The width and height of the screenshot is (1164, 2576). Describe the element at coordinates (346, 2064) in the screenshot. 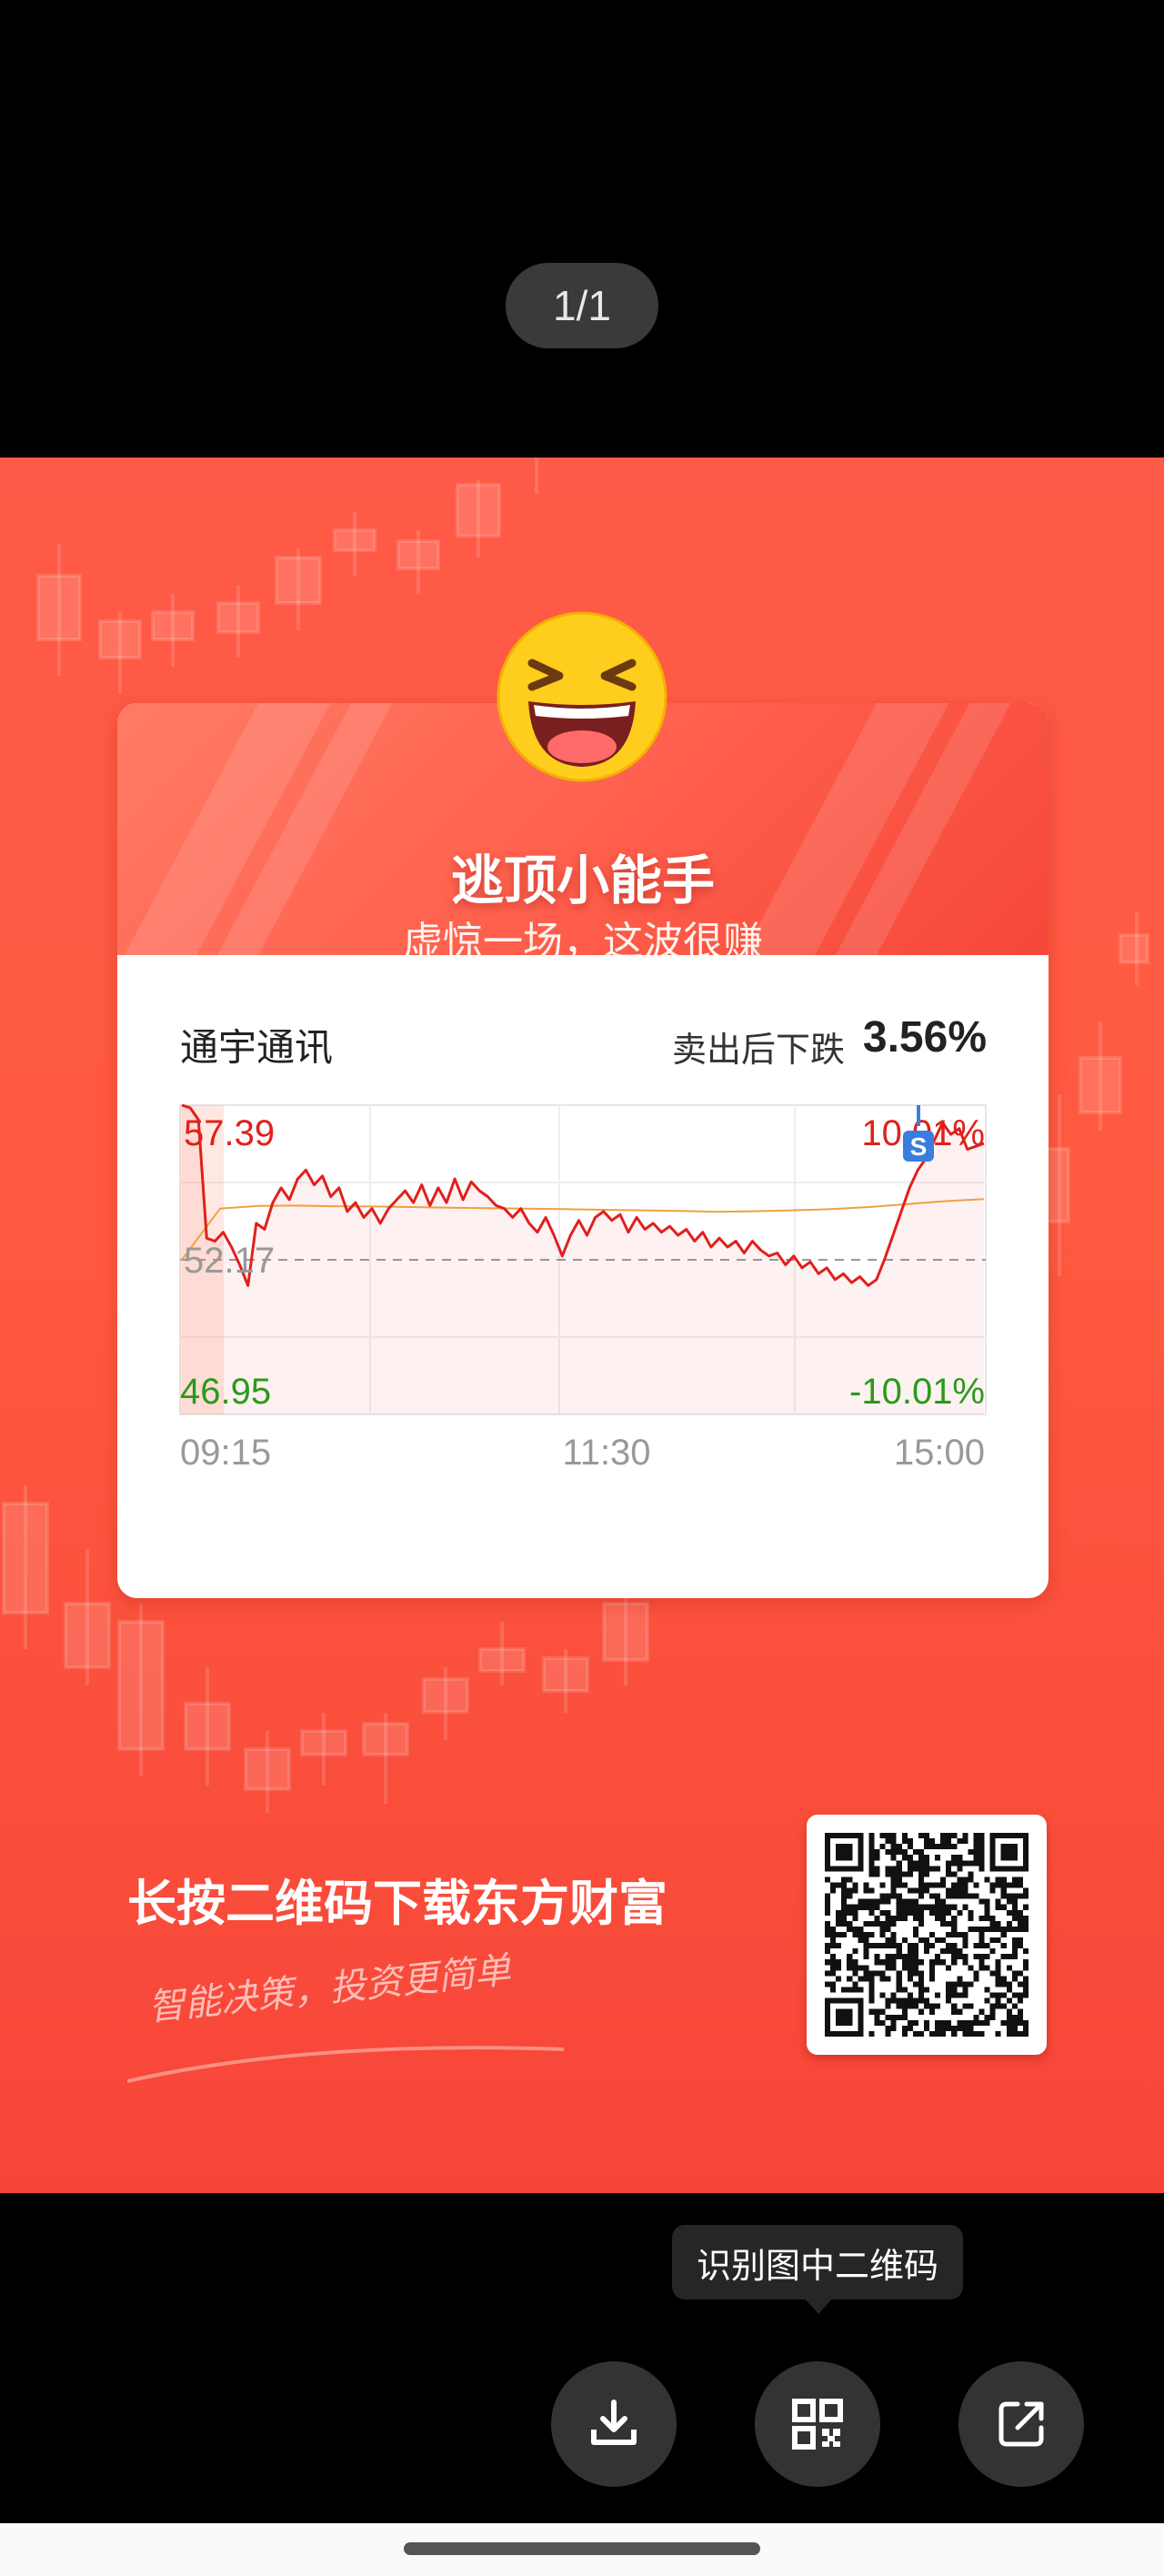

I see `slogan-swoosh` at that location.